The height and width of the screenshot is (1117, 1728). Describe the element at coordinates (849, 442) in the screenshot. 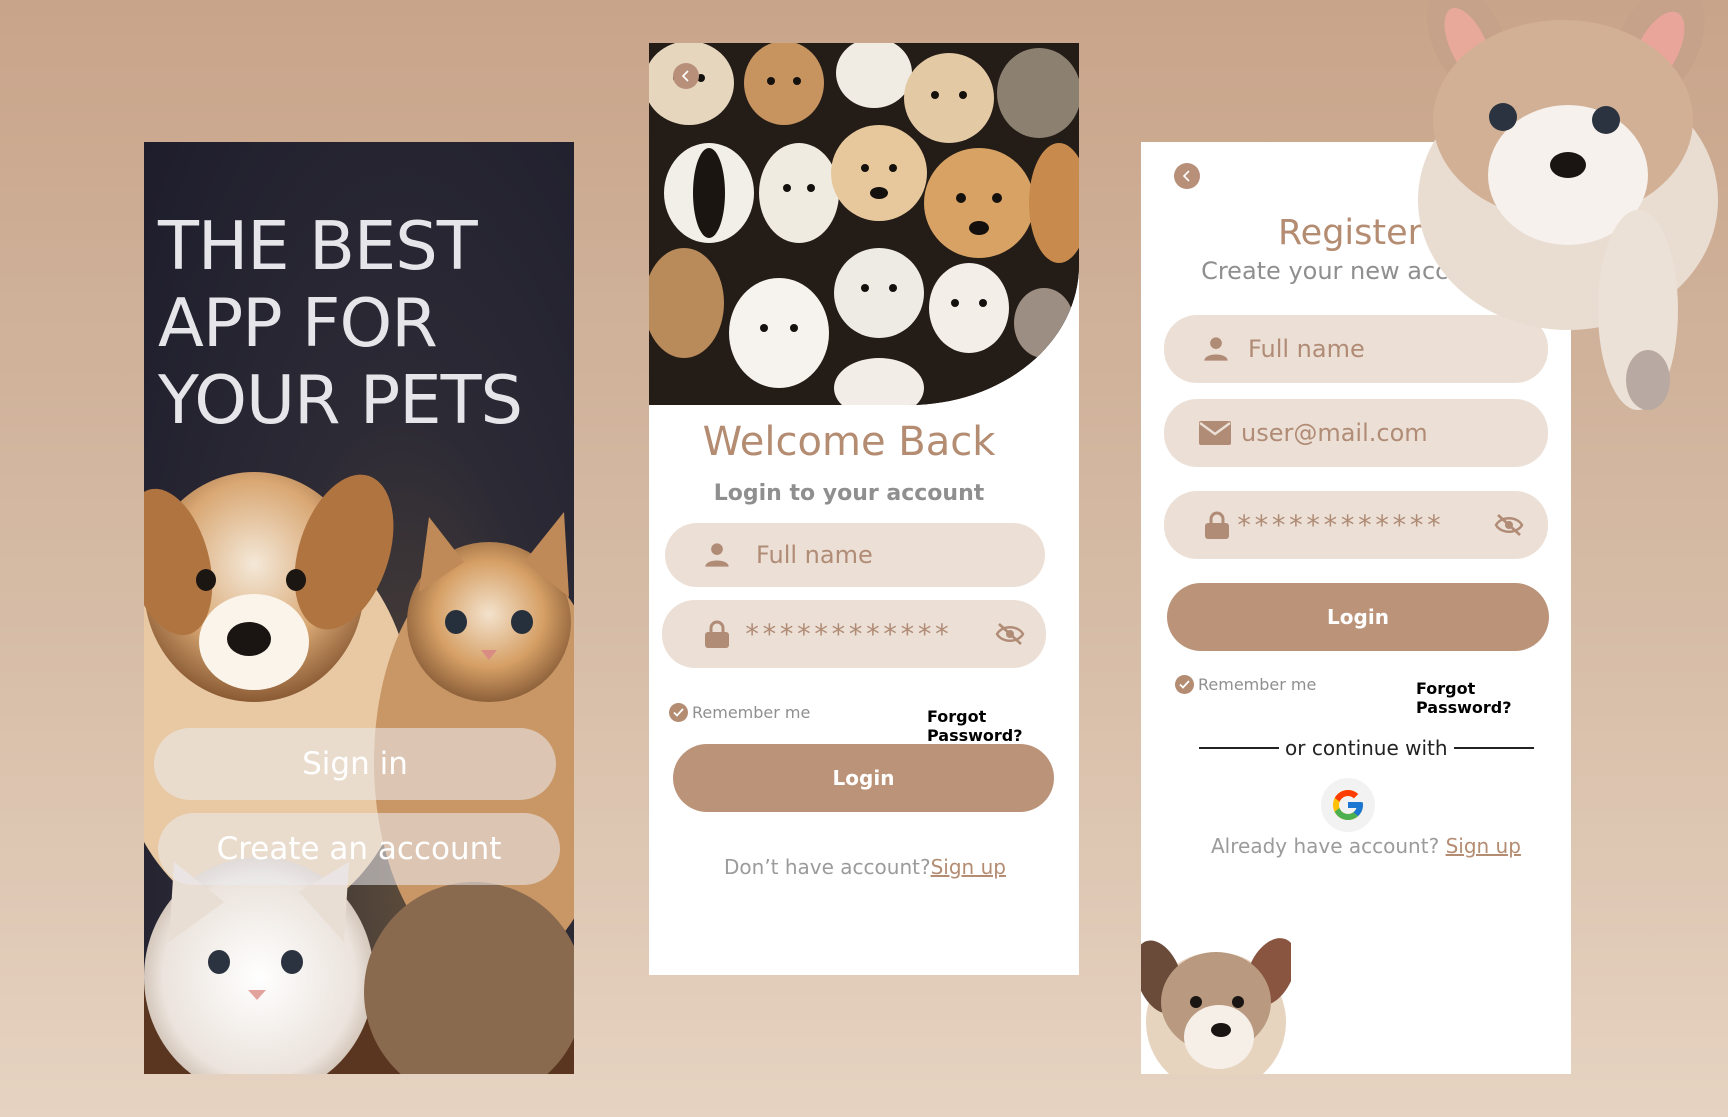

I see `login-title: Welcome Back` at that location.